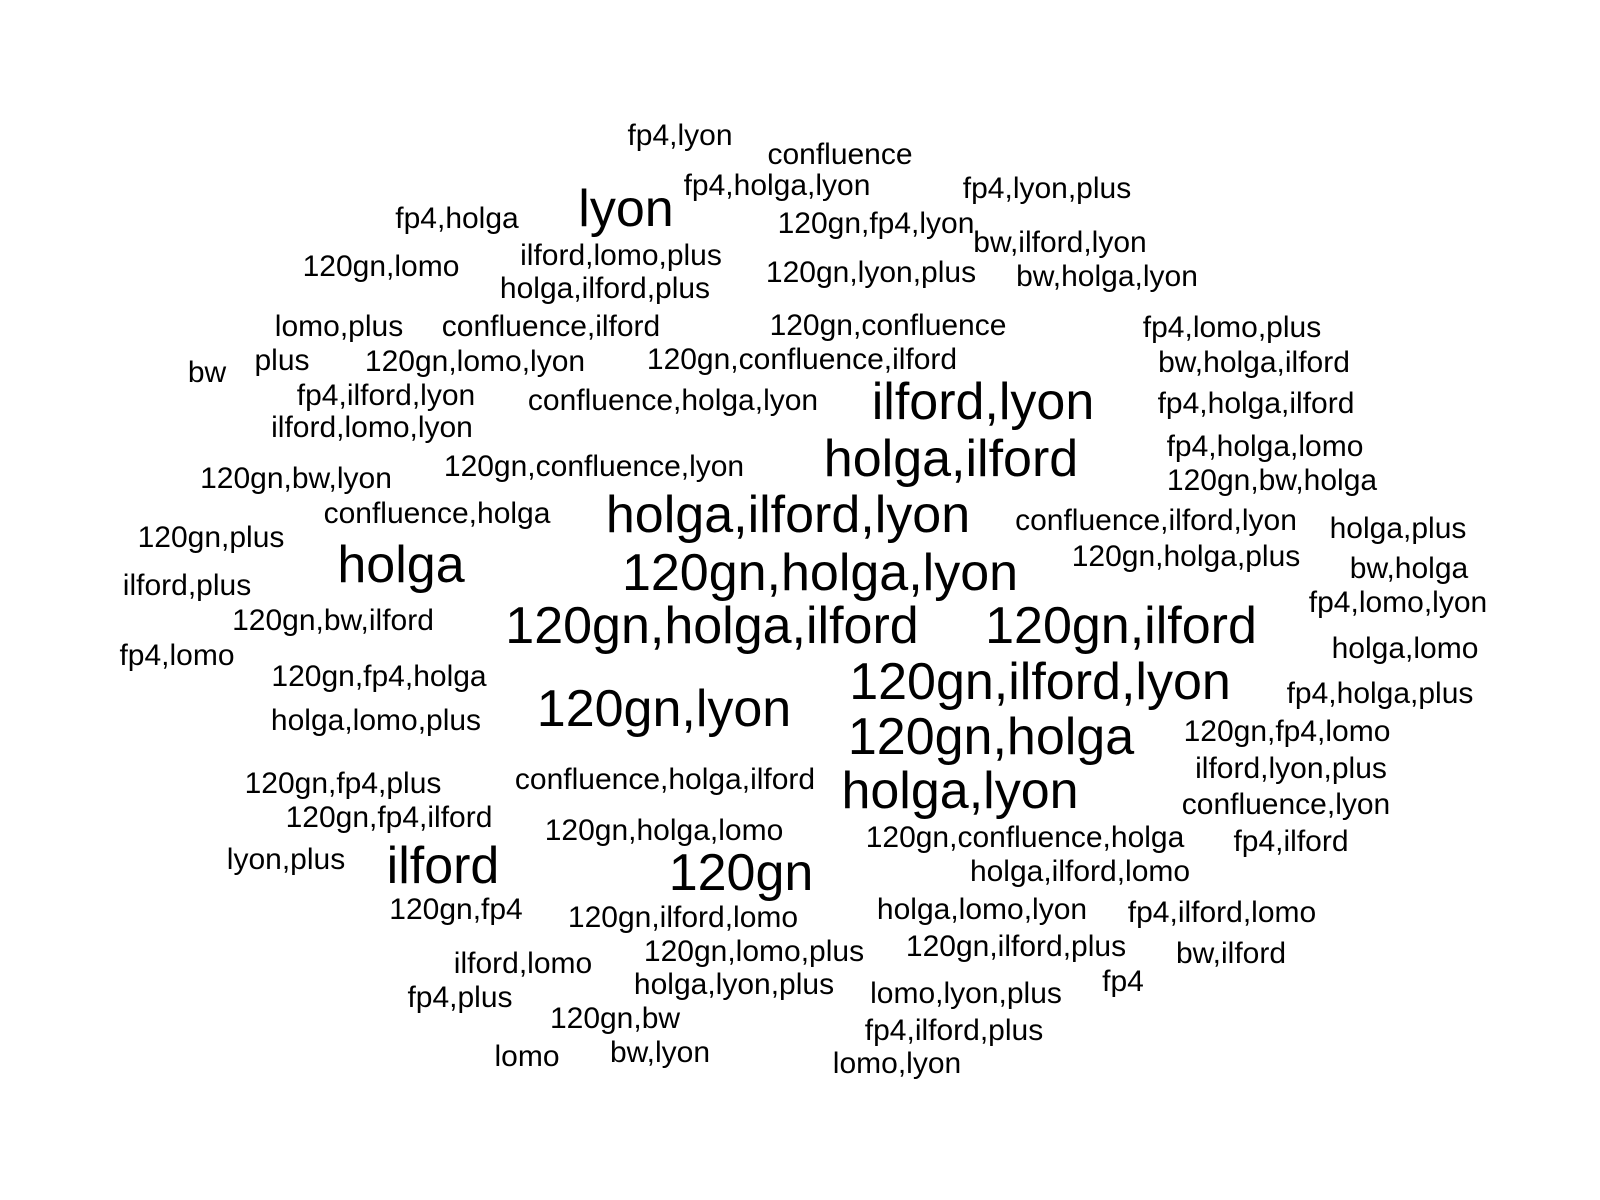 Image resolution: width=1600 pixels, height=1200 pixels. Describe the element at coordinates (876, 223) in the screenshot. I see `word-120gn-fp4-lyon: 120gn,fp4,lyon` at that location.